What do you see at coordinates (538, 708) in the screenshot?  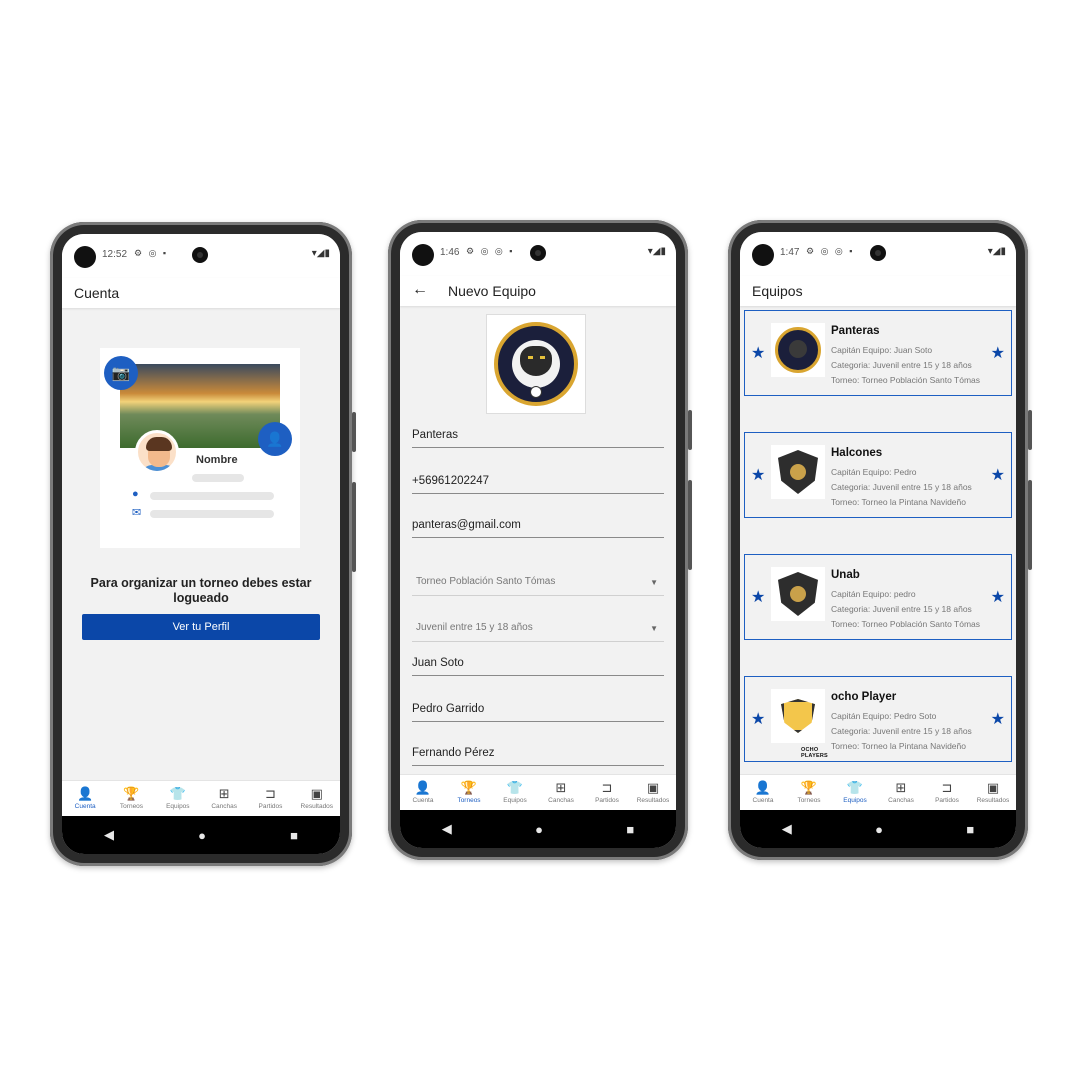 I see `player-field: Pedro Garrido` at bounding box center [538, 708].